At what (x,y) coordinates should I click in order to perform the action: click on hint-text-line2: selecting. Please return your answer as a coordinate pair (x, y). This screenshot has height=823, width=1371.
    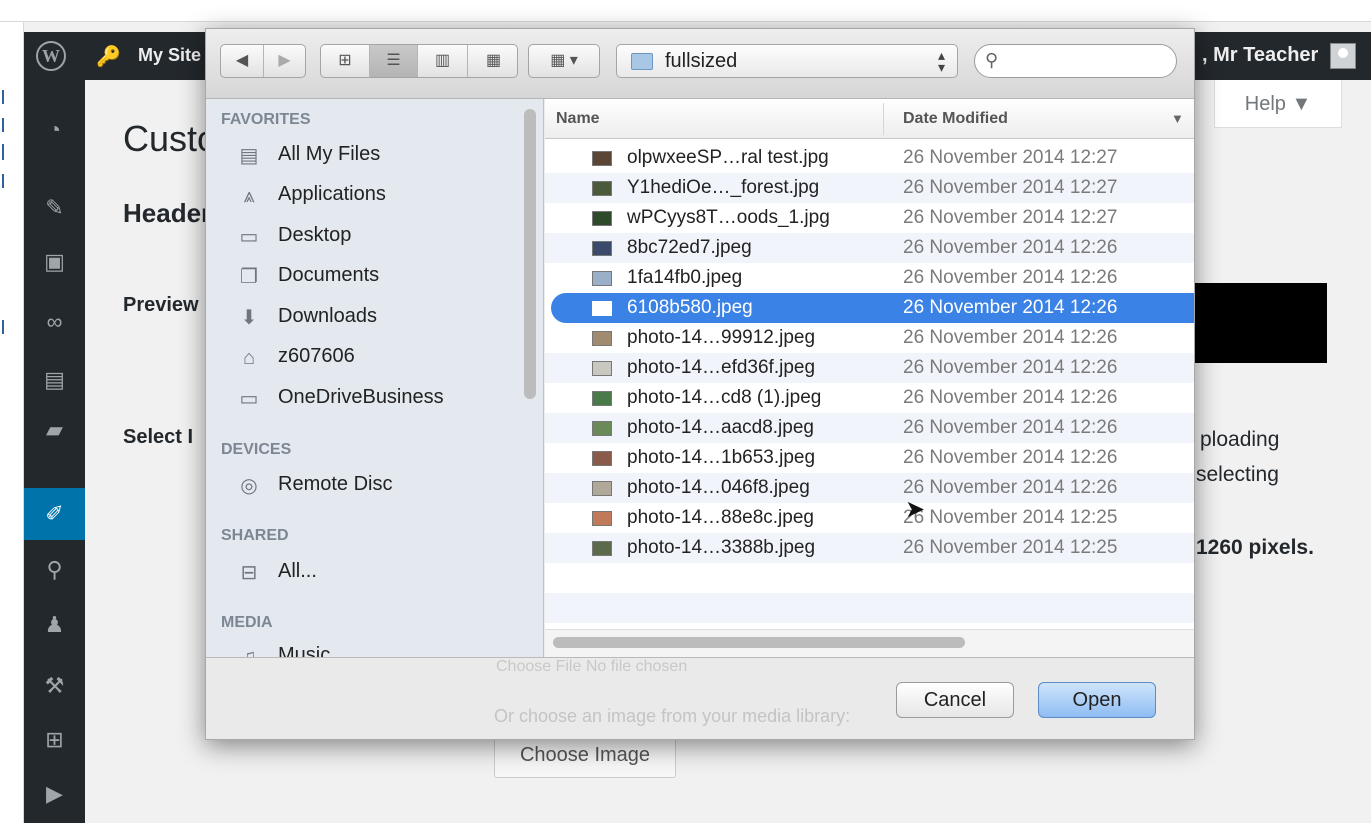
    Looking at the image, I should click on (1237, 474).